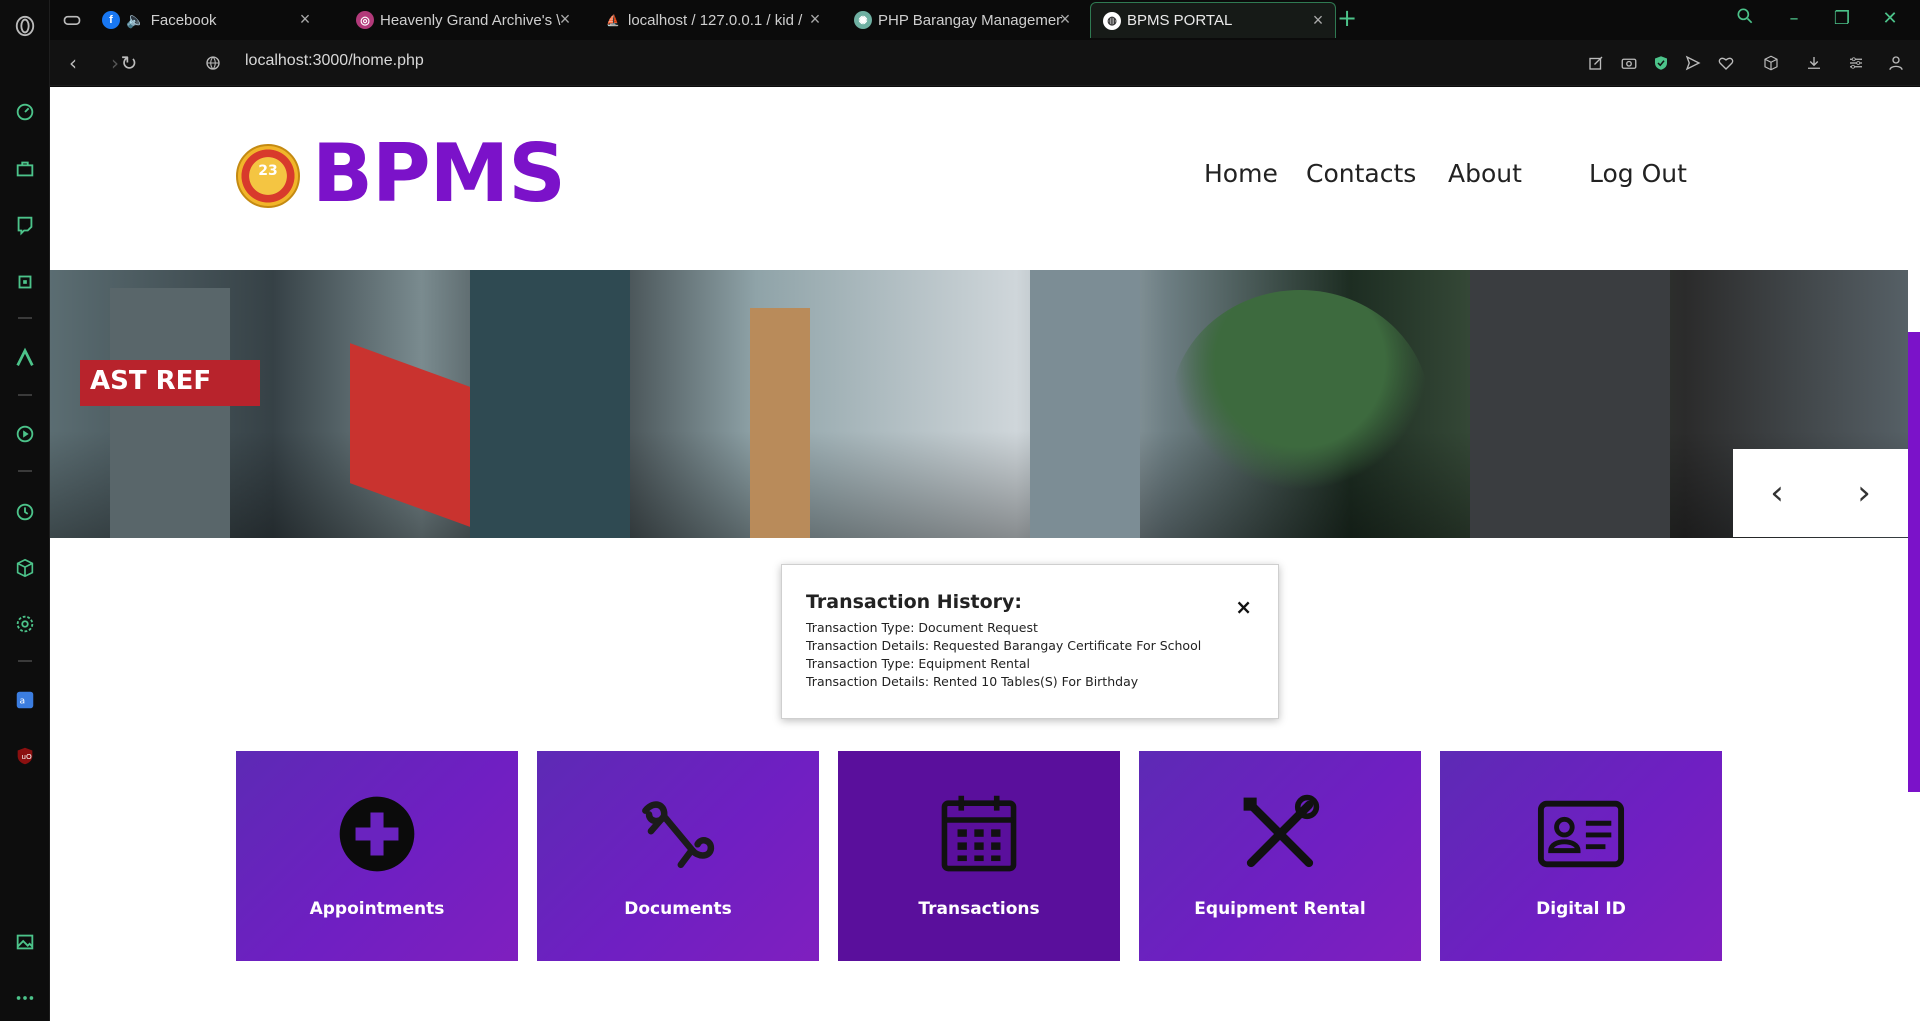  I want to click on gallery-icon, so click(25, 942).